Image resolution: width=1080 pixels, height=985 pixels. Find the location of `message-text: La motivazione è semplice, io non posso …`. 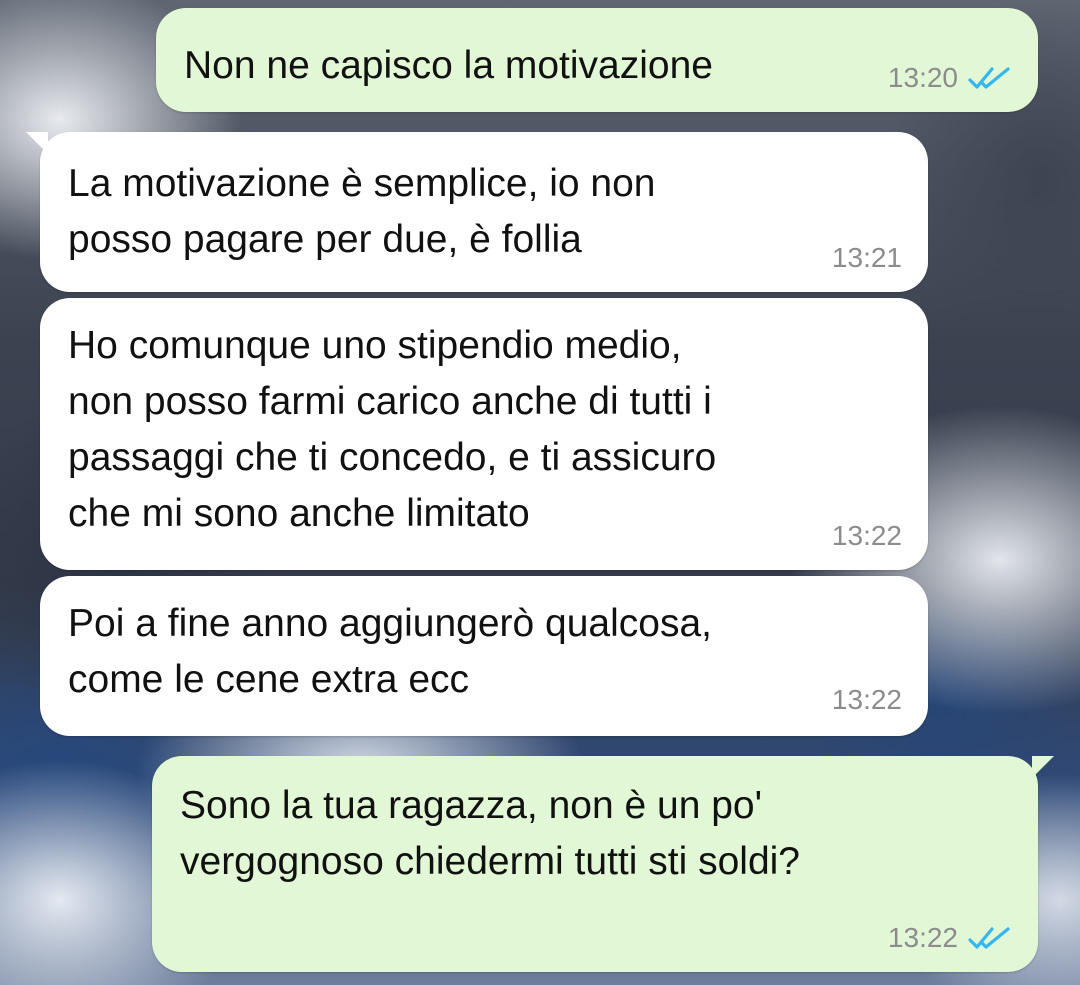

message-text: La motivazione è semplice, io non posso … is located at coordinates (362, 211).